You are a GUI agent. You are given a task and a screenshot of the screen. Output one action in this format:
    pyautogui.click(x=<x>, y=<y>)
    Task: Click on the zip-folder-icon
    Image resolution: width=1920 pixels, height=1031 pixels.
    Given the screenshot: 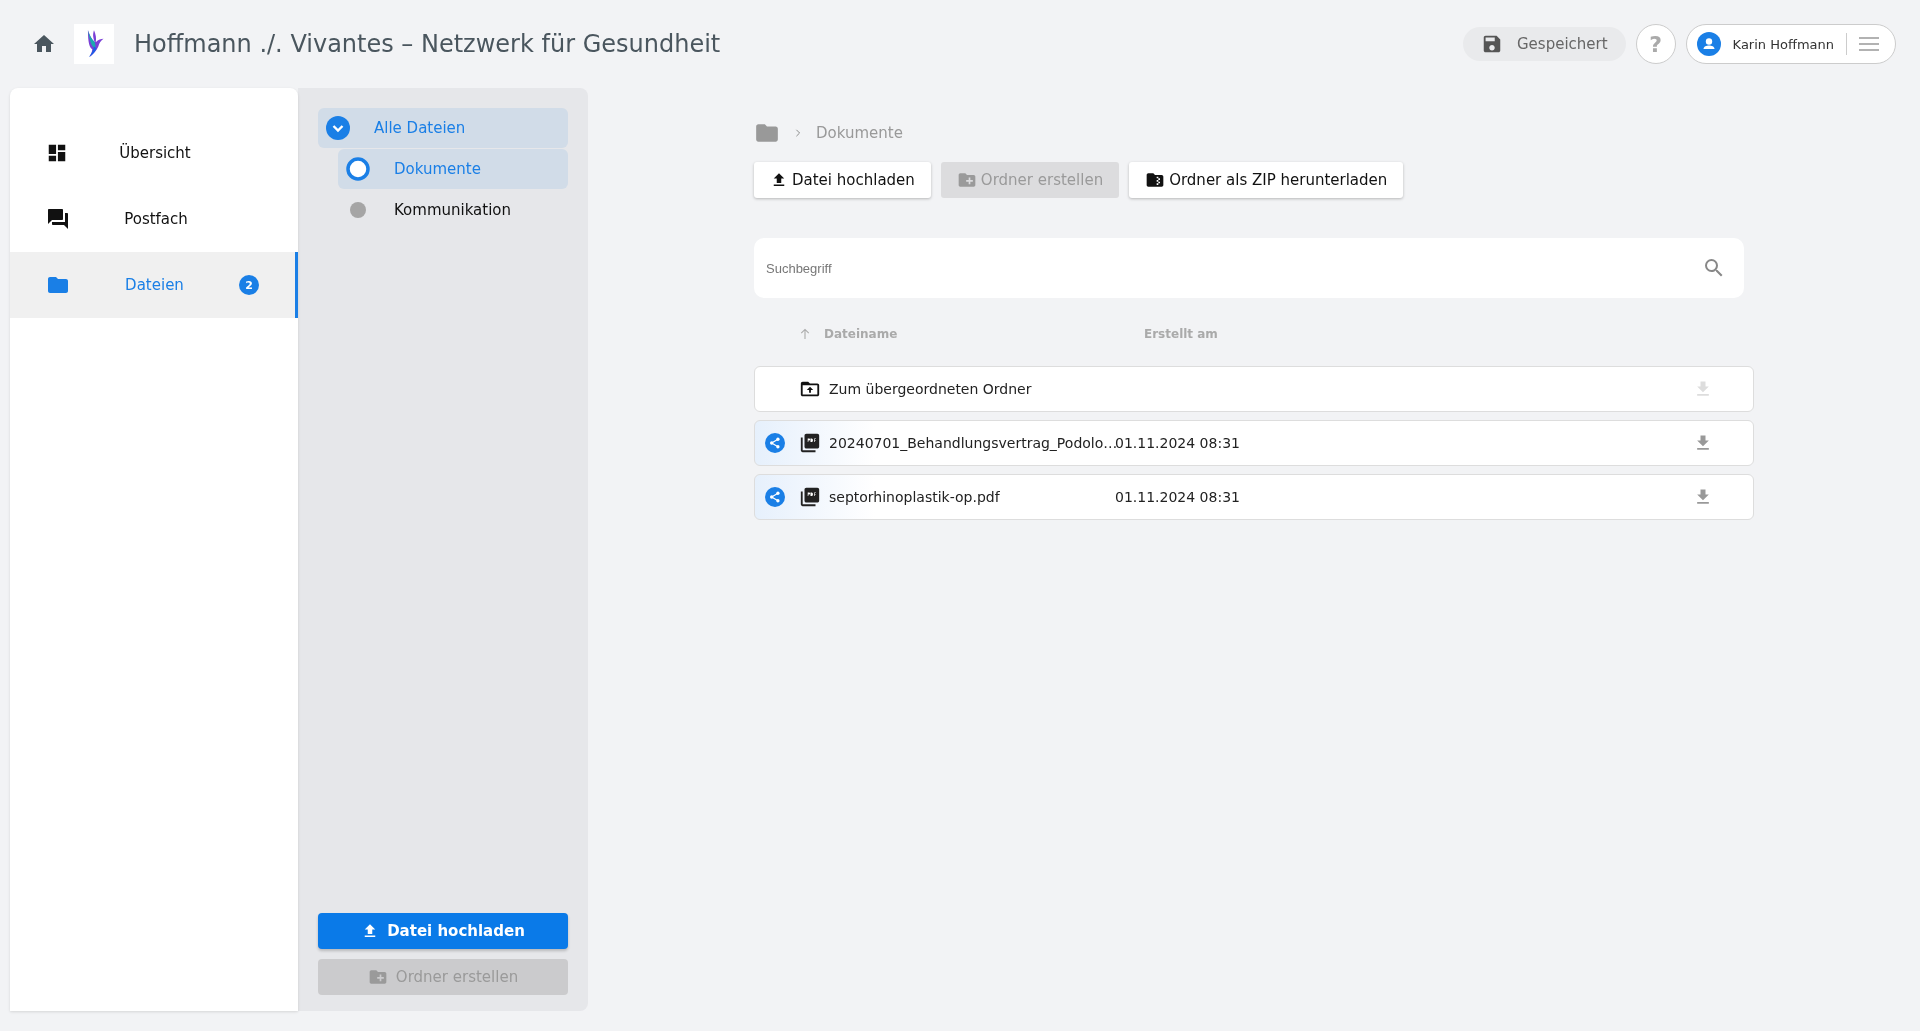 What is the action you would take?
    pyautogui.click(x=1155, y=180)
    